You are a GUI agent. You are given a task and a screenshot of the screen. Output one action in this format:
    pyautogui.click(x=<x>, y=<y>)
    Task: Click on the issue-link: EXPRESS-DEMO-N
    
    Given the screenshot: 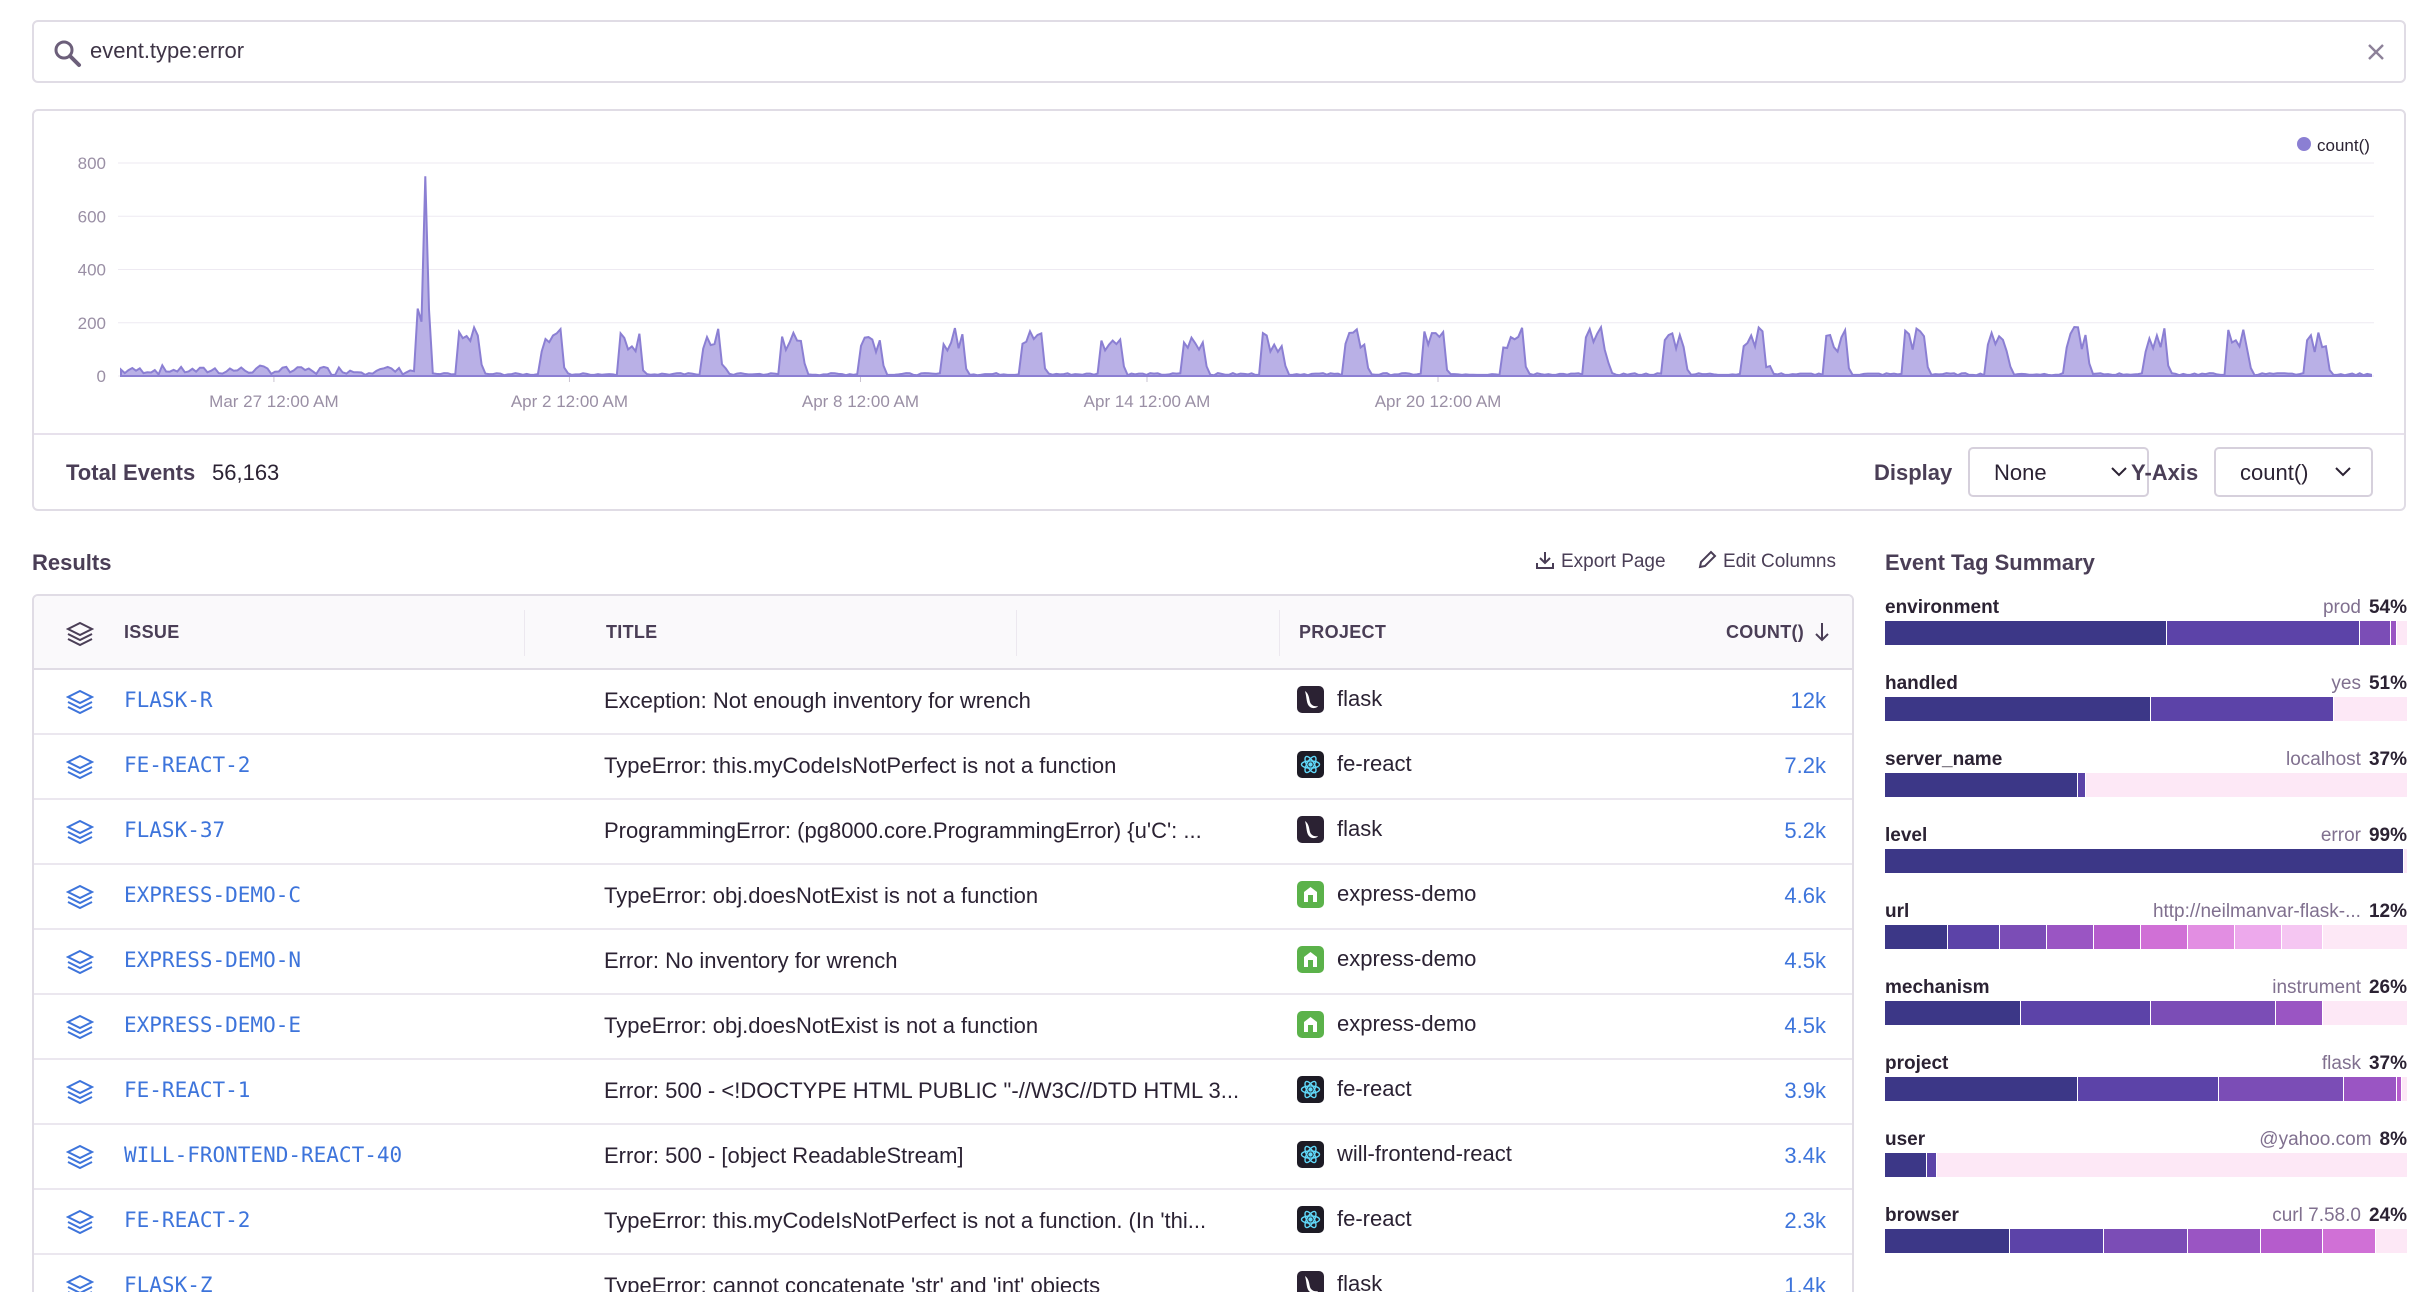 What is the action you would take?
    pyautogui.click(x=212, y=960)
    